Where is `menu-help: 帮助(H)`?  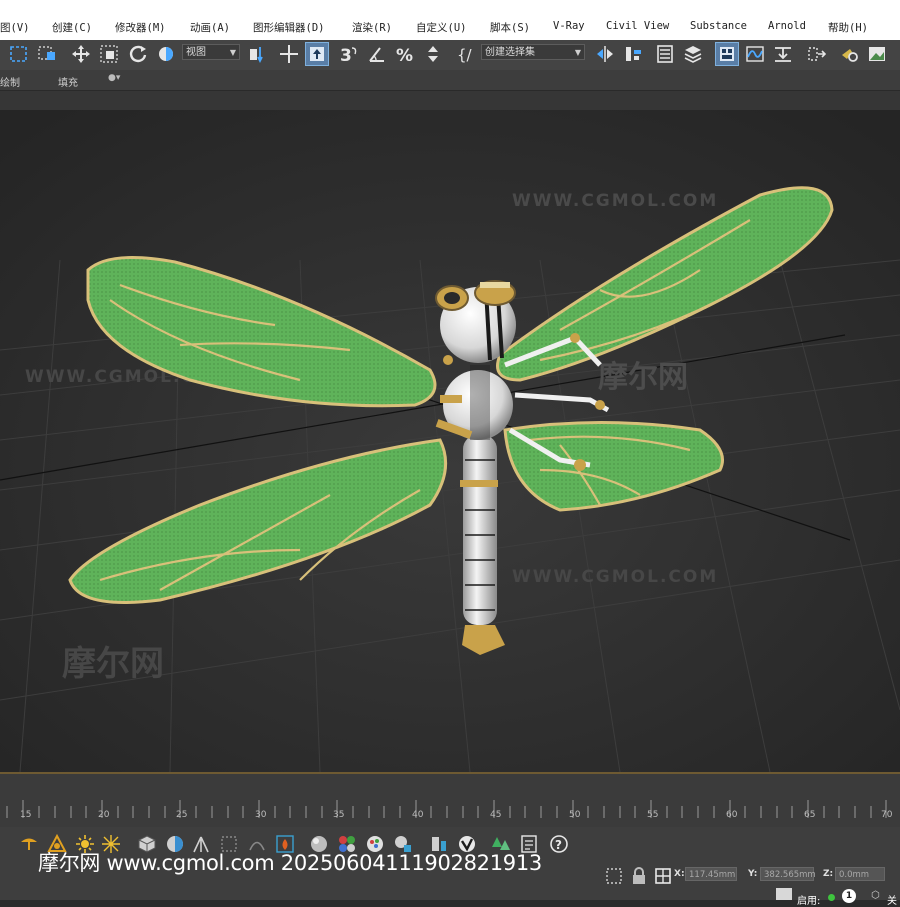
menu-help: 帮助(H) is located at coordinates (848, 27).